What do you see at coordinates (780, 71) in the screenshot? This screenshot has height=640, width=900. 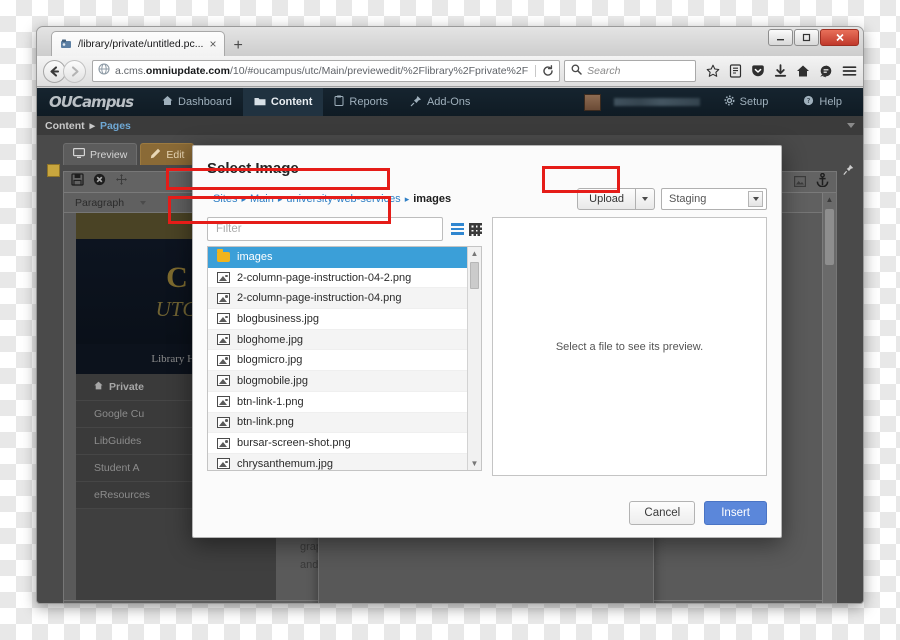 I see `download-icon` at bounding box center [780, 71].